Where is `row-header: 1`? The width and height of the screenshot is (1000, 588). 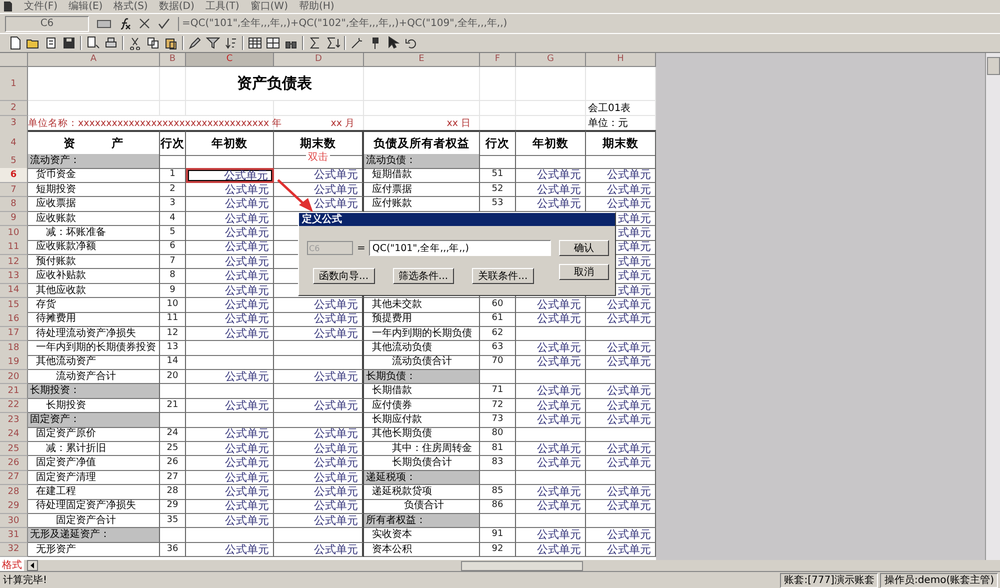 row-header: 1 is located at coordinates (14, 84).